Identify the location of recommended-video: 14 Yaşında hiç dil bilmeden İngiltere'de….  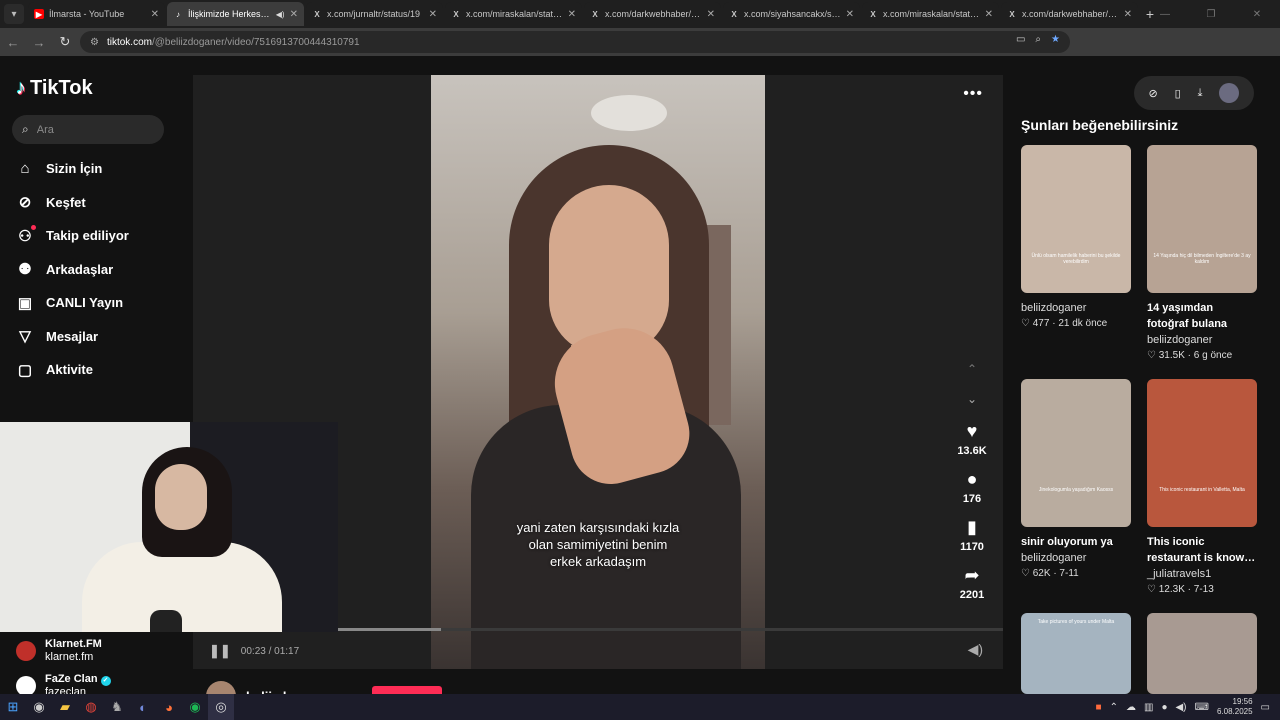
(1202, 254).